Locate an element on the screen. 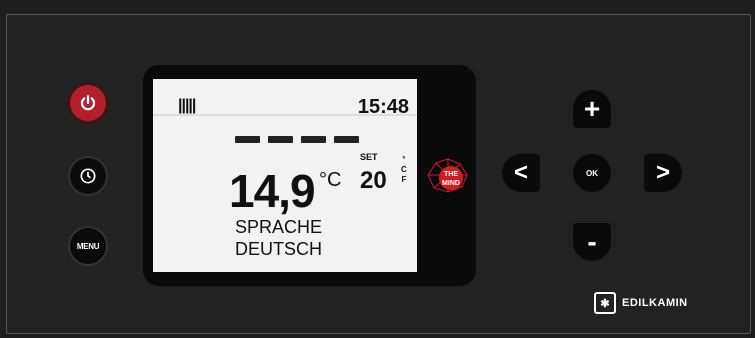  menu-button: MENU is located at coordinates (88, 246).